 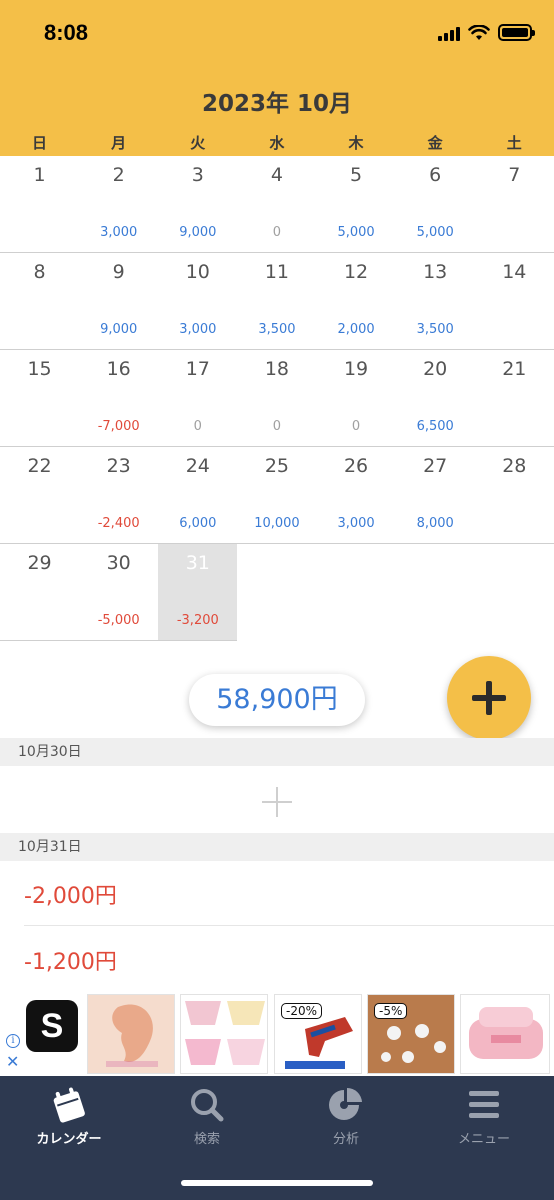 I want to click on day-number: 14, so click(x=514, y=272).